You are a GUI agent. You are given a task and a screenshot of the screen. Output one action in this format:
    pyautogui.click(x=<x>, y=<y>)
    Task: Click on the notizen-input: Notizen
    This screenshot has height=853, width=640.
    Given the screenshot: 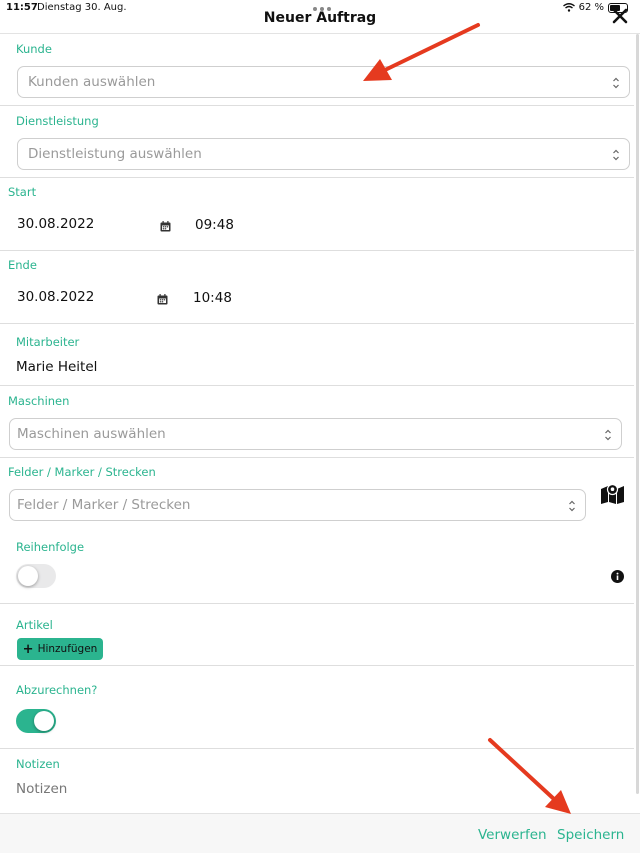 What is the action you would take?
    pyautogui.click(x=41, y=789)
    